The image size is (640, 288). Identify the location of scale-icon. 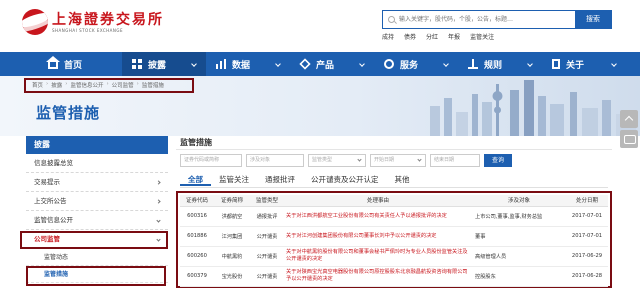
(473, 64).